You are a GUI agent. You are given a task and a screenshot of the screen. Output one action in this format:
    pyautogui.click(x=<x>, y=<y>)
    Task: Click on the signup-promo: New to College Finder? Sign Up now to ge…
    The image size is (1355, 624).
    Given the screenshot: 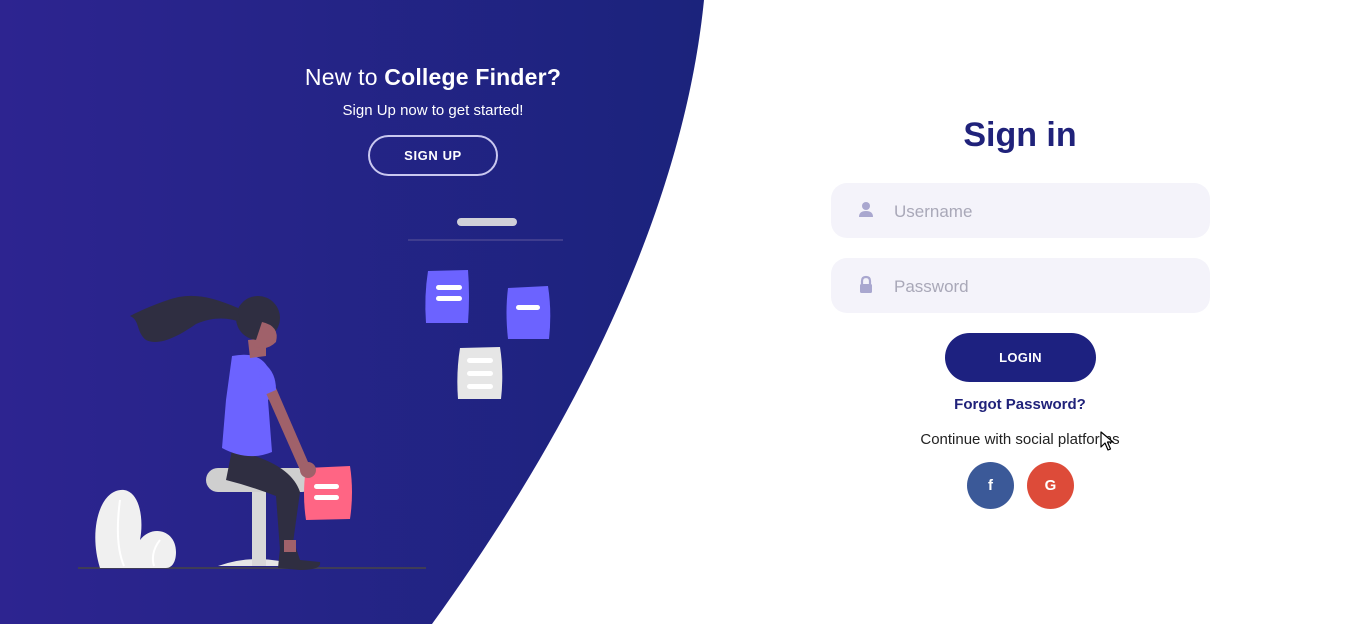 What is the action you would take?
    pyautogui.click(x=433, y=91)
    